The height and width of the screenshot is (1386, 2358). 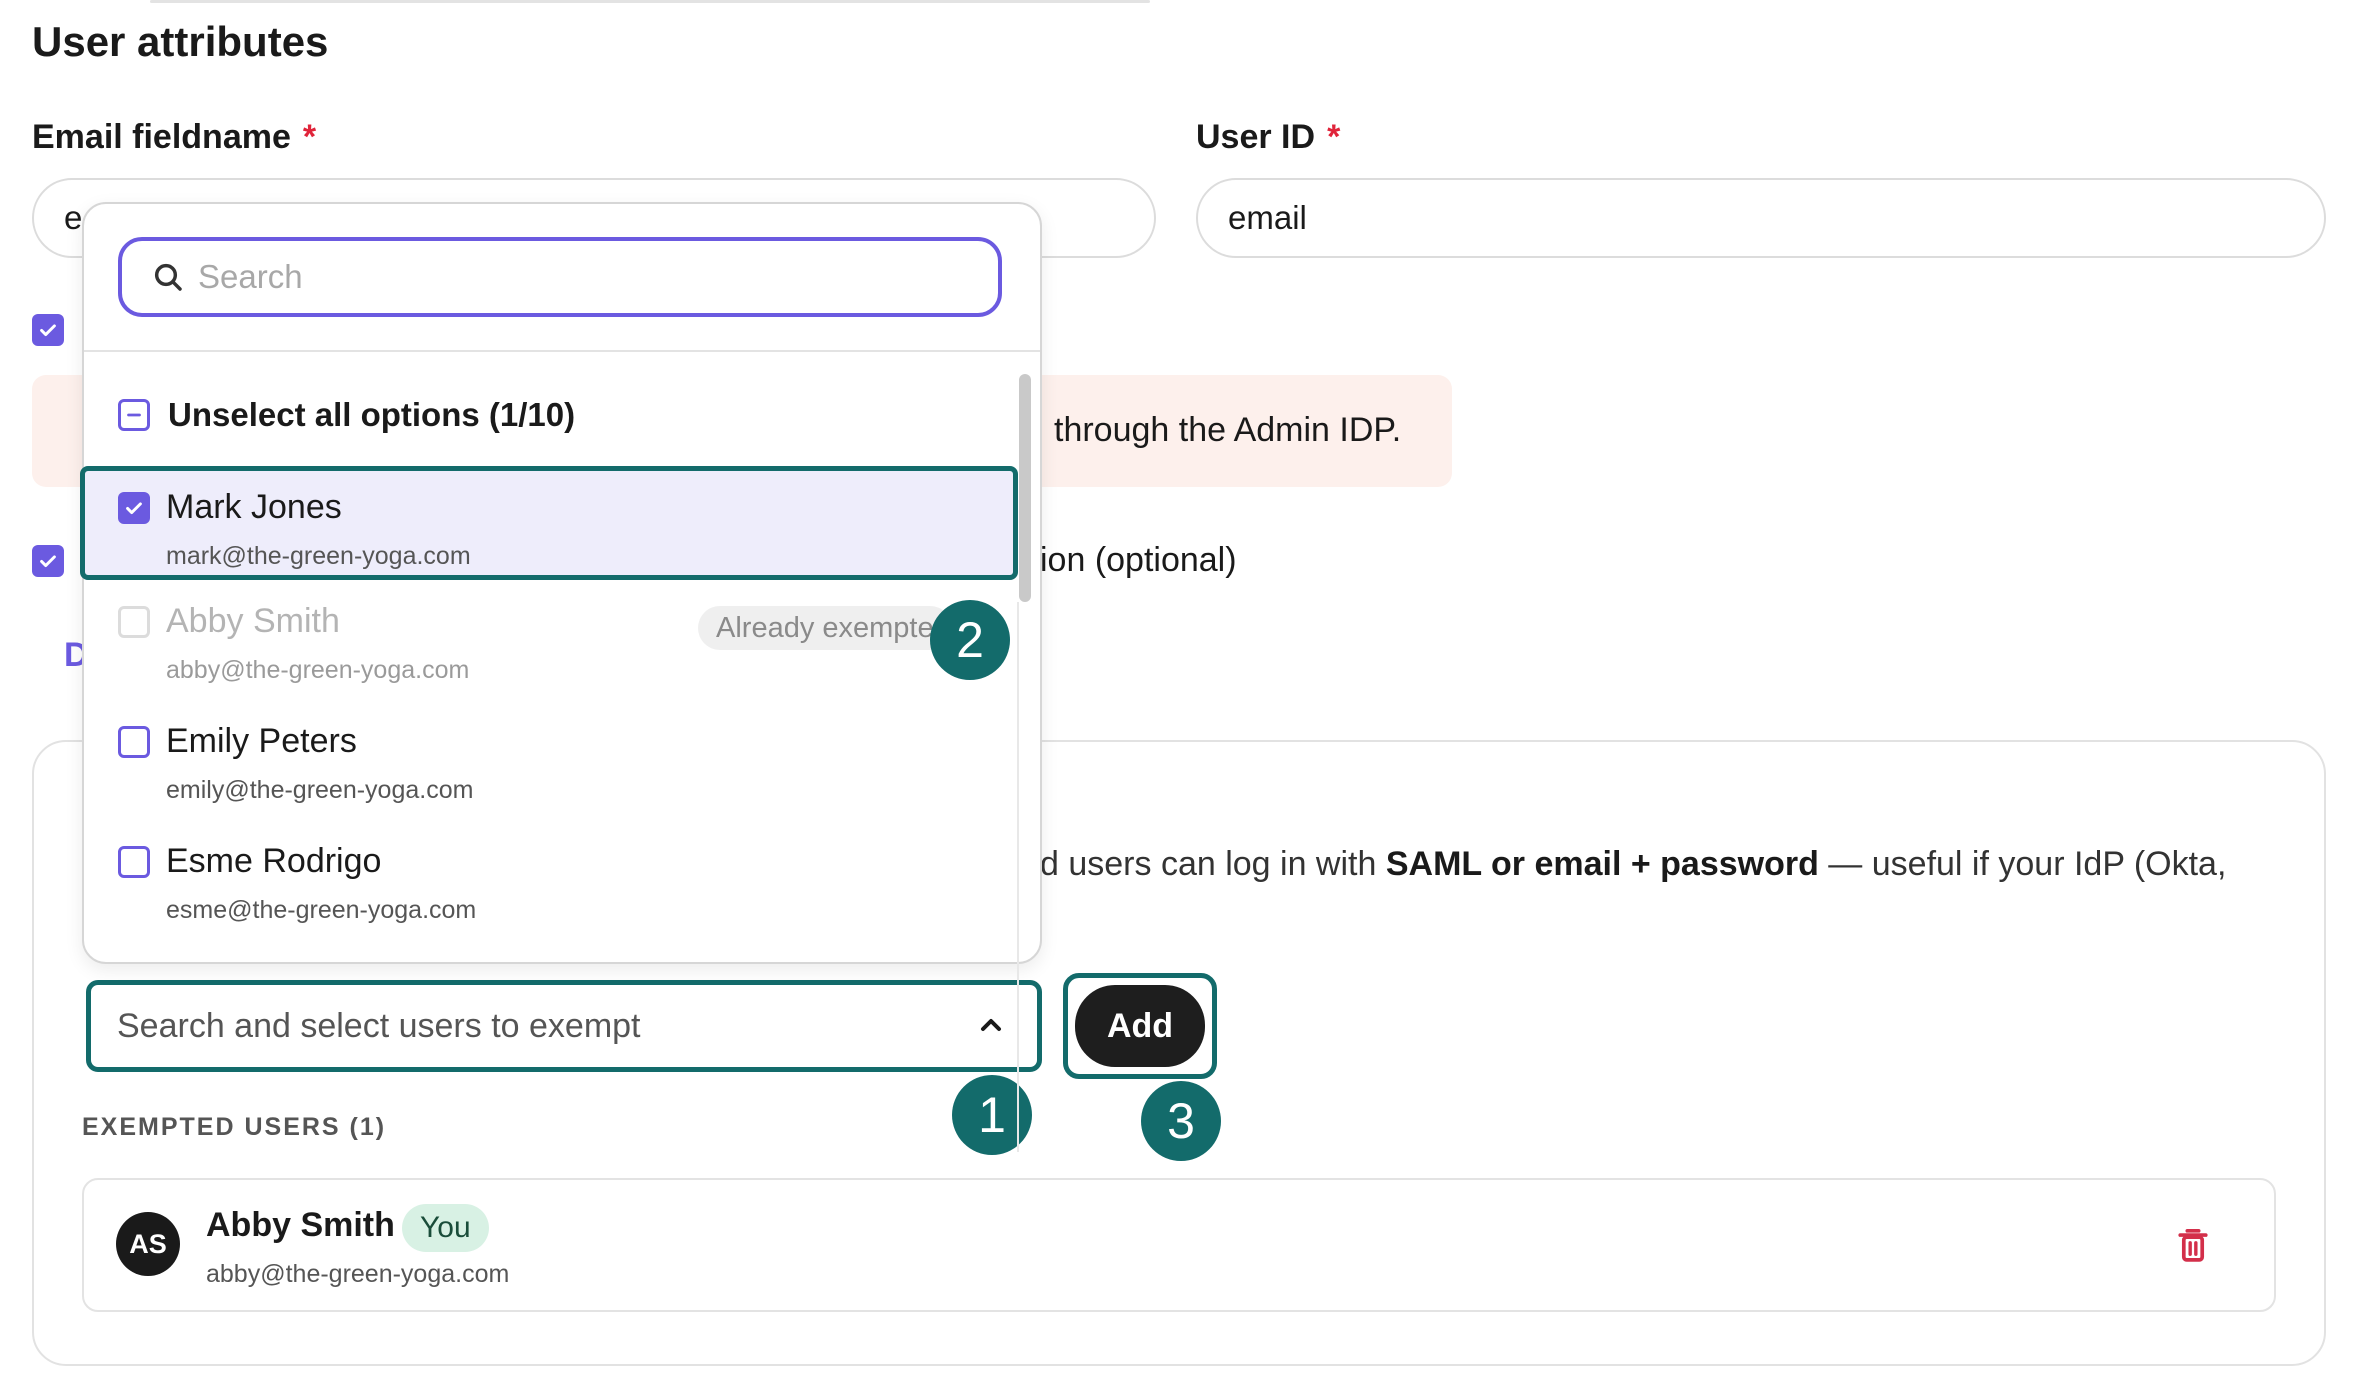 I want to click on option-email: esme@the-green-yoga.com, so click(x=321, y=910).